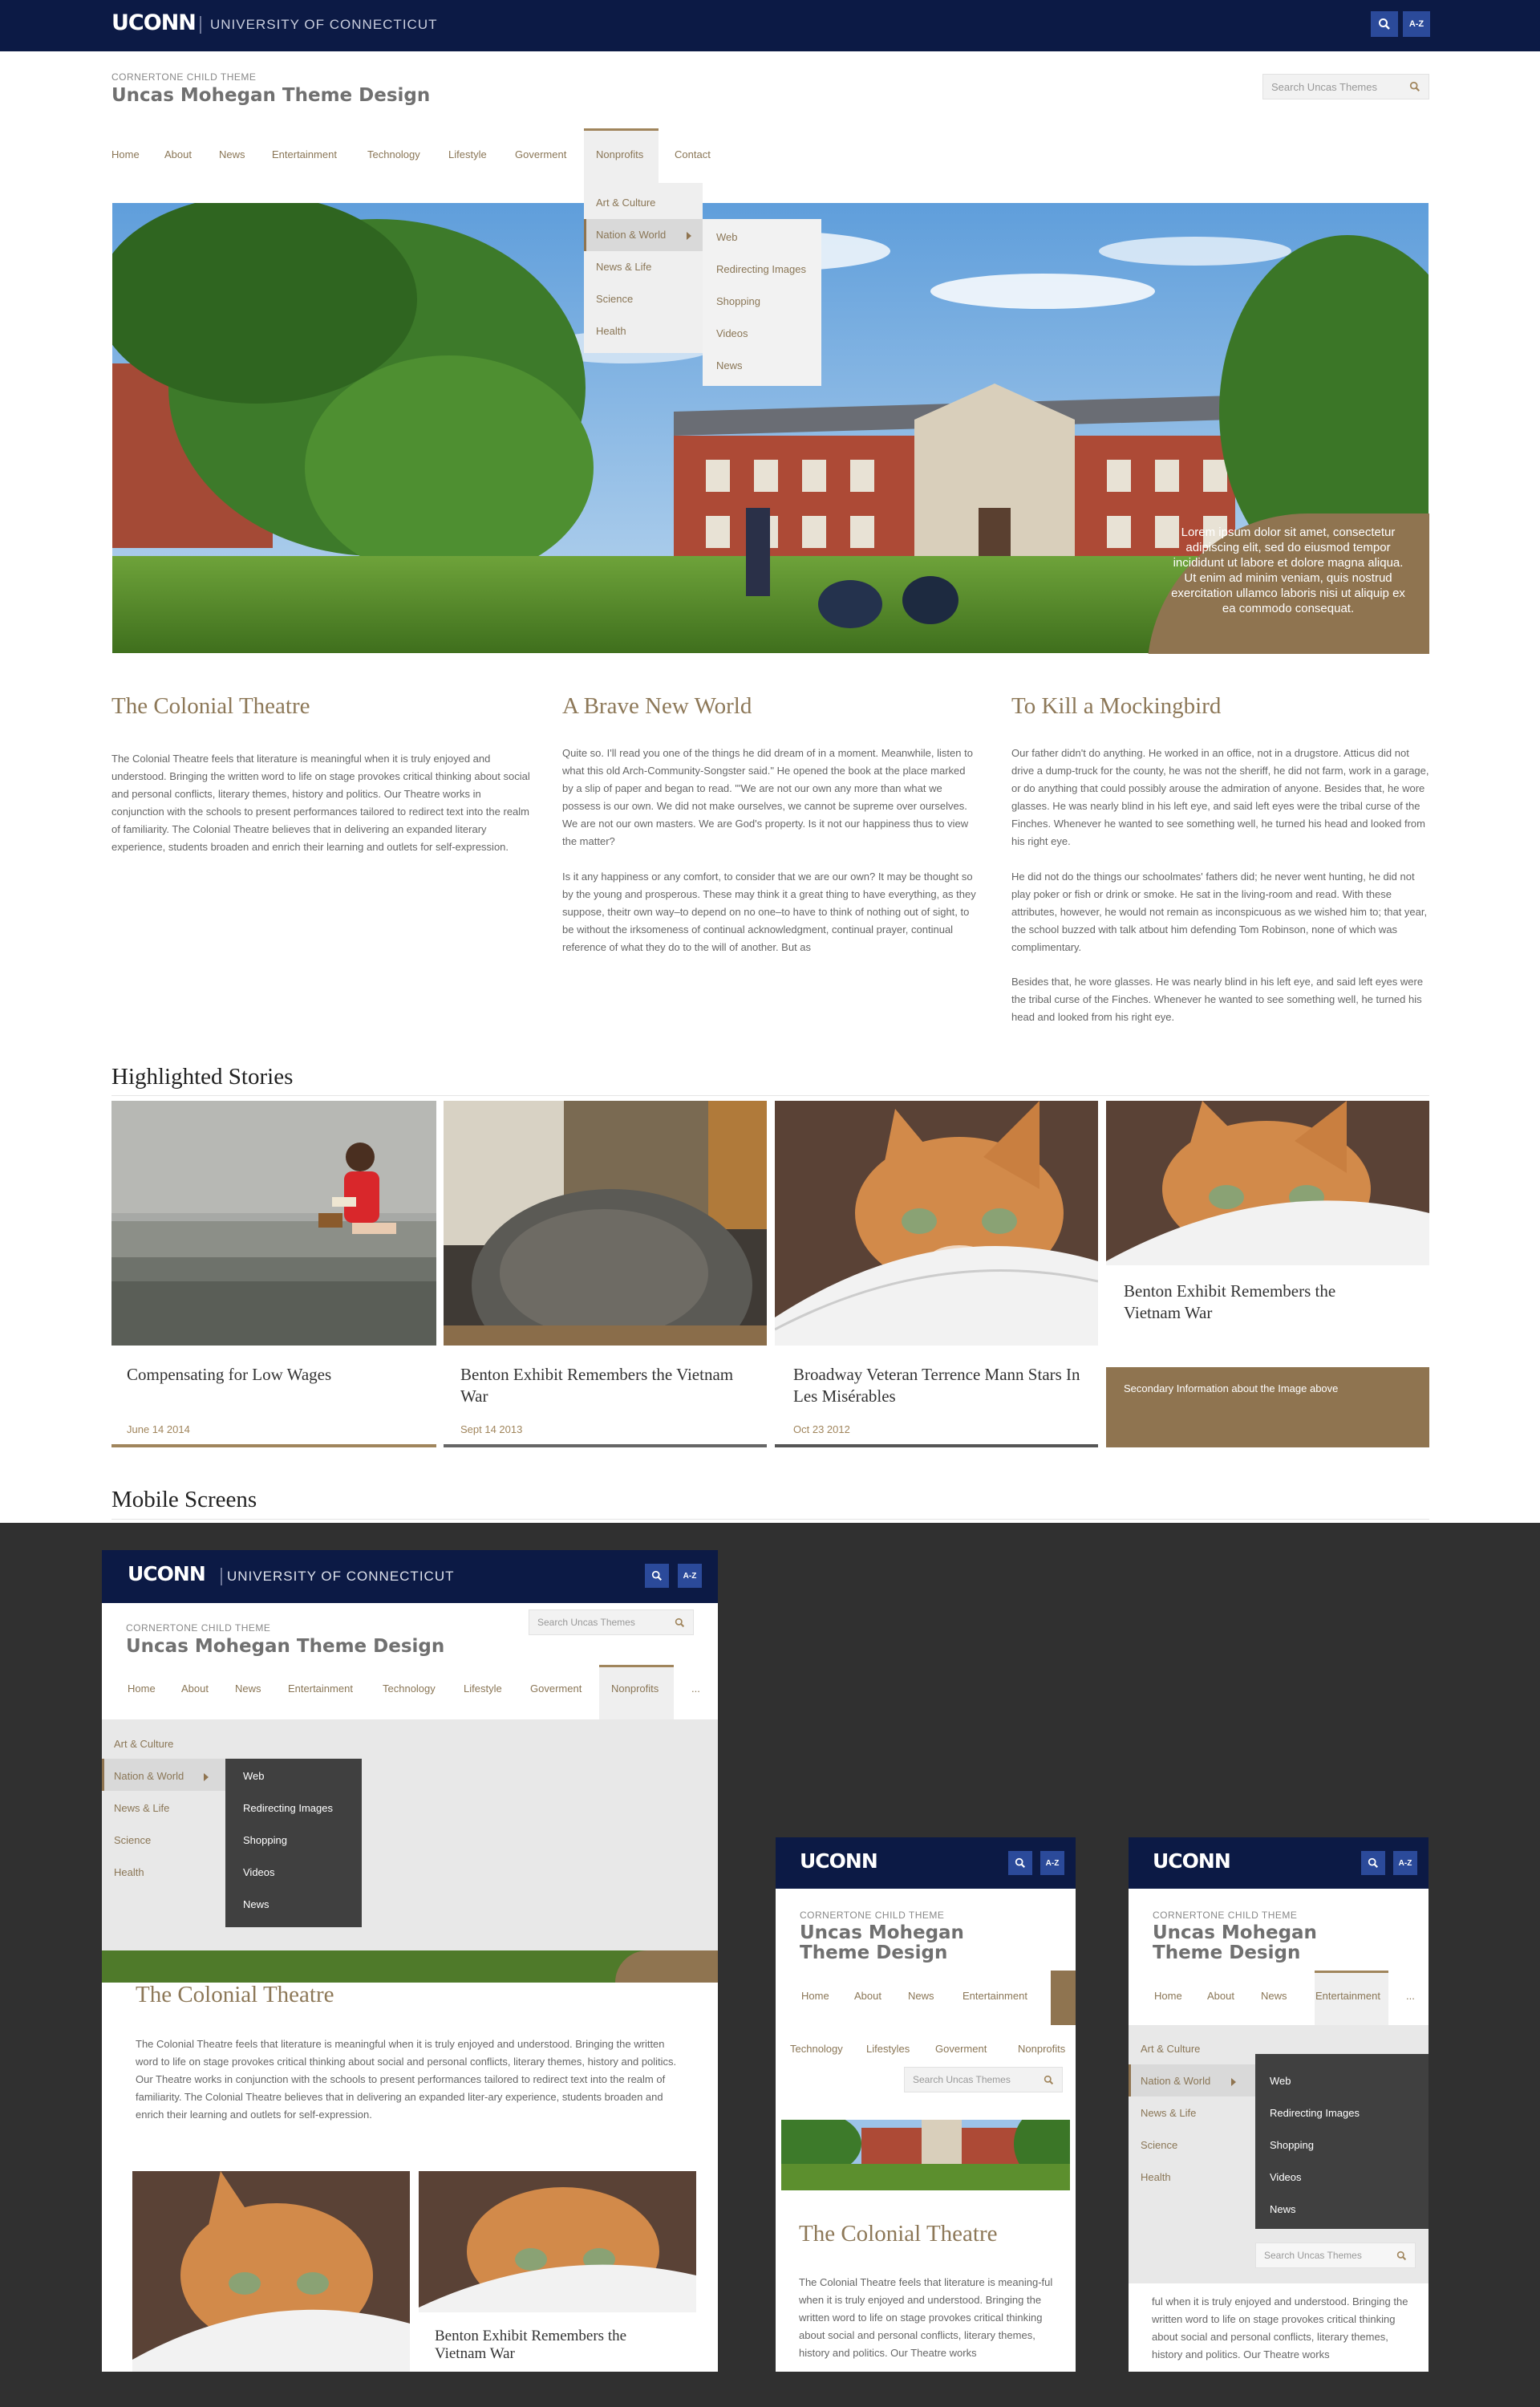 This screenshot has width=1540, height=2407. Describe the element at coordinates (271, 2271) in the screenshot. I see `story-card` at that location.